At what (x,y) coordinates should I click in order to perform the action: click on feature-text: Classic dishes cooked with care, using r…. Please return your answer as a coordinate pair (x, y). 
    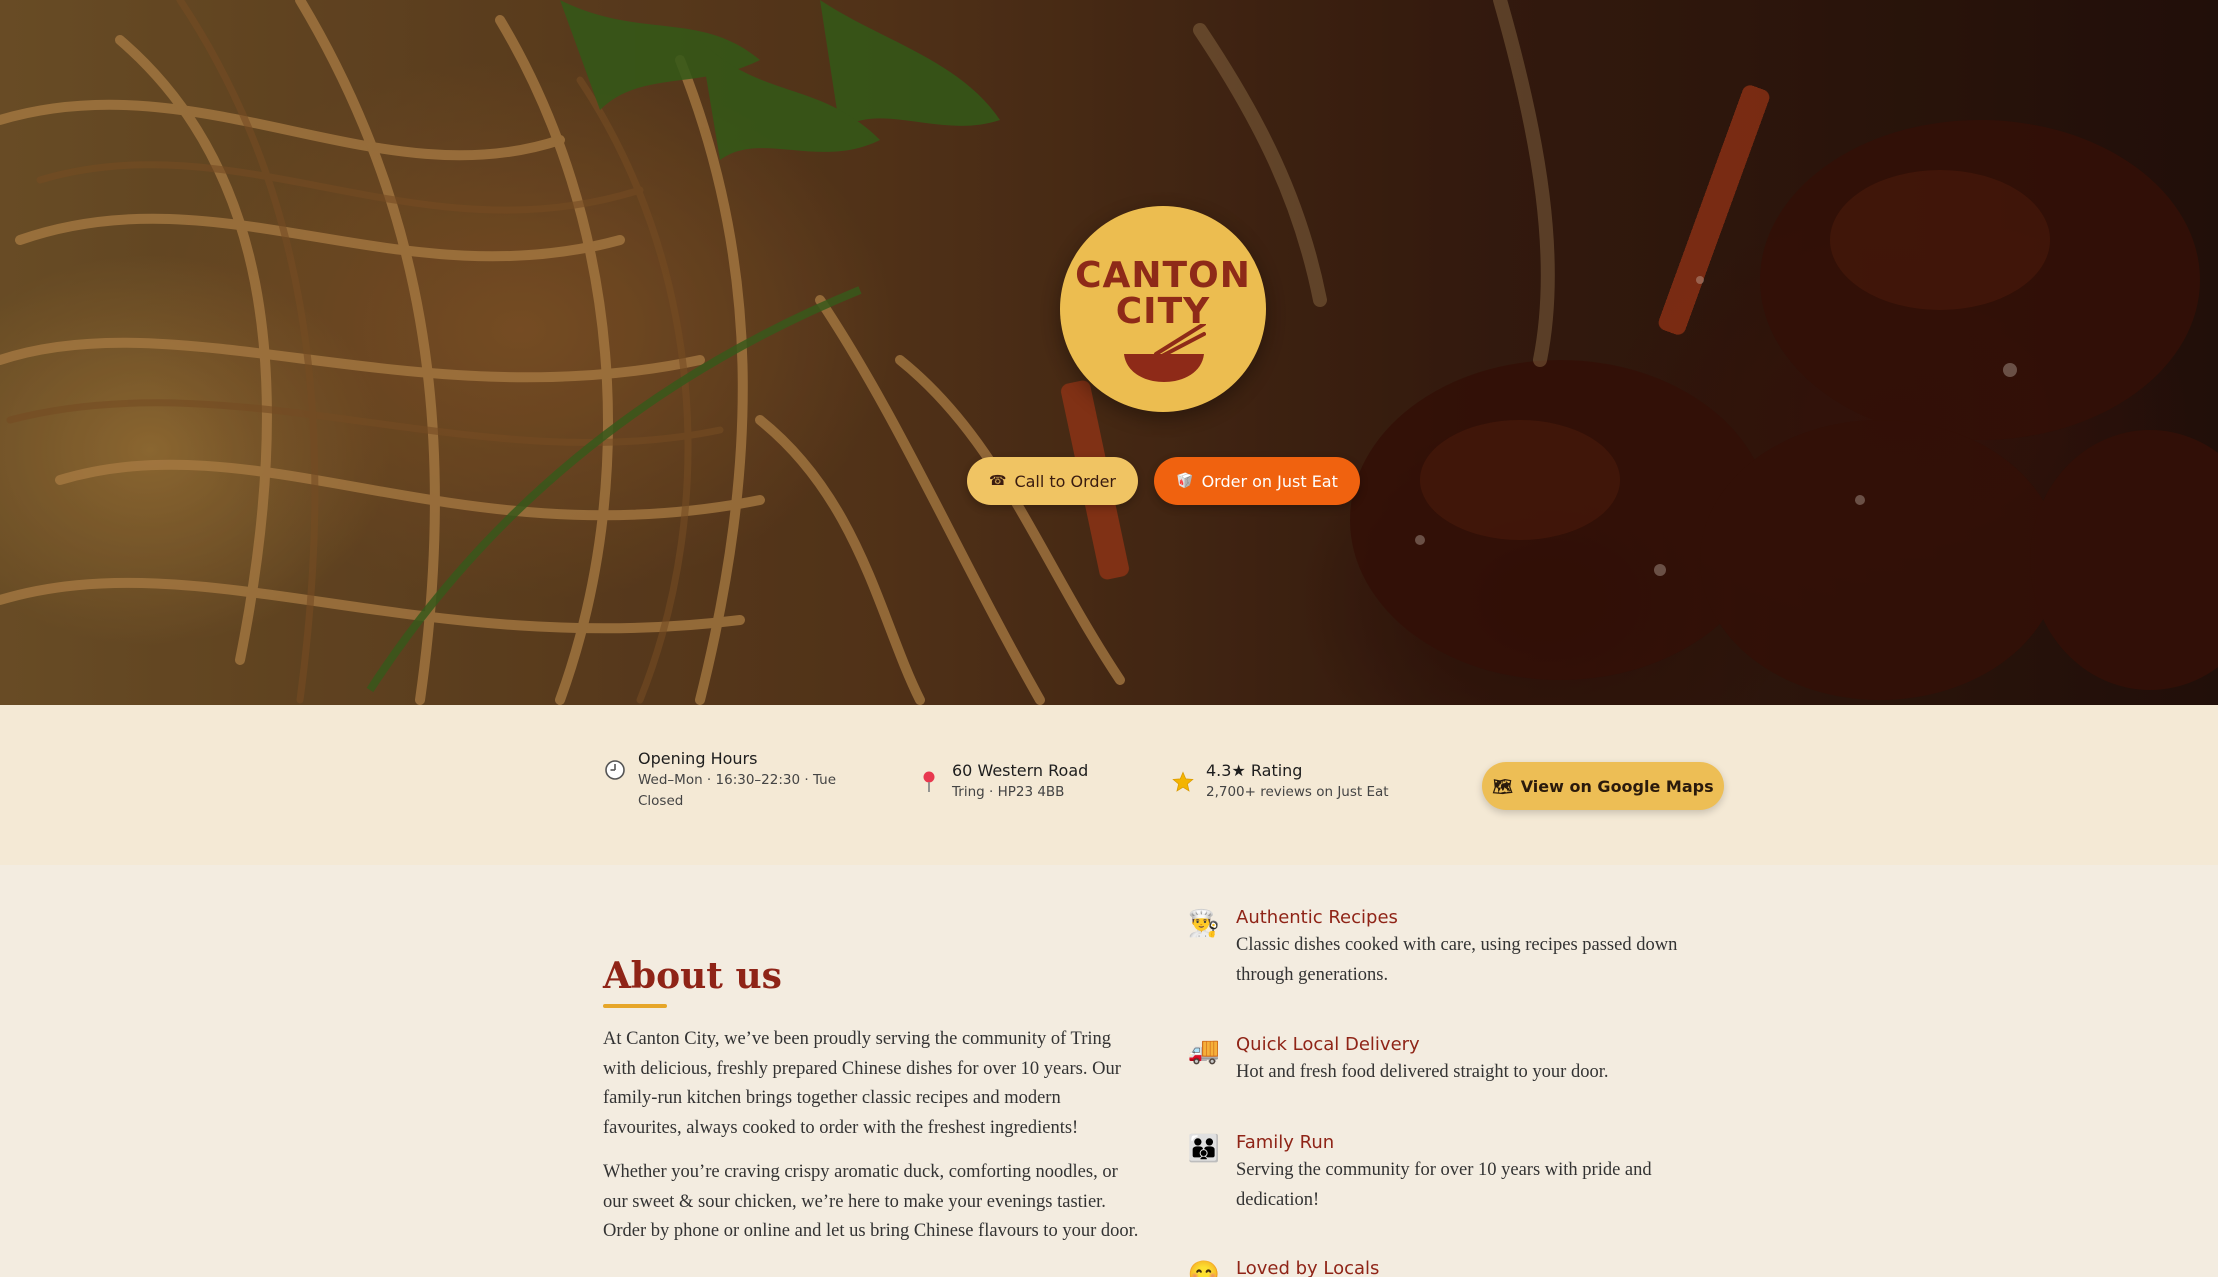
    Looking at the image, I should click on (1457, 960).